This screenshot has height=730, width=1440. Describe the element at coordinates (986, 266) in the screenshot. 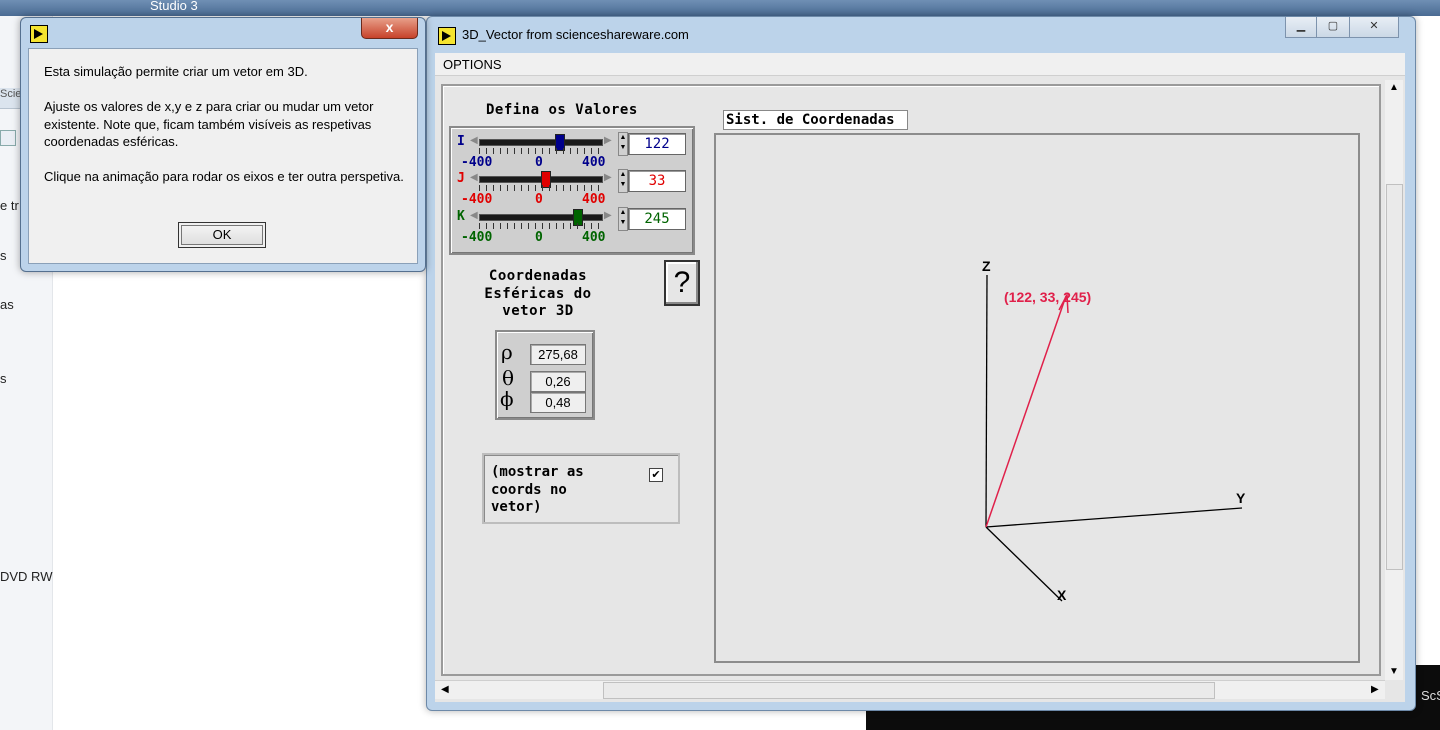

I see `z-axis-label: Z` at that location.